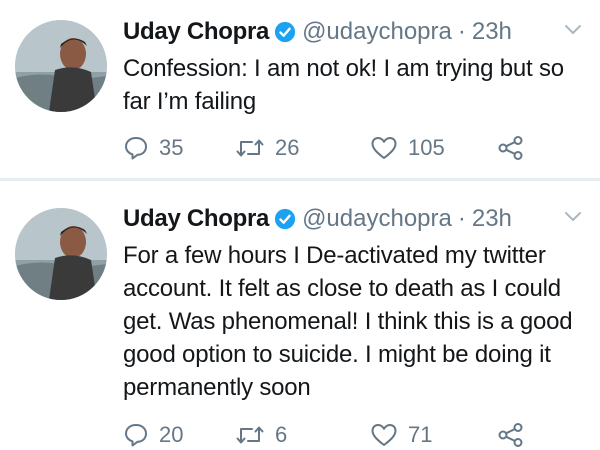  What do you see at coordinates (171, 434) in the screenshot?
I see `reply-count: 20` at bounding box center [171, 434].